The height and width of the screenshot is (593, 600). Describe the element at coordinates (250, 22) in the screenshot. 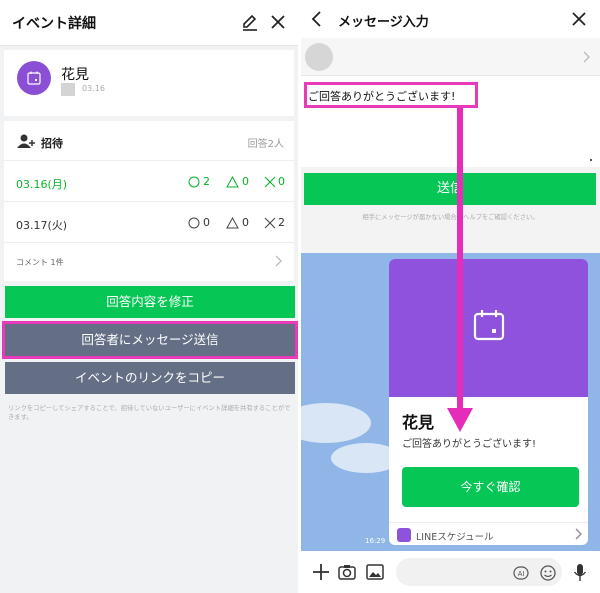

I see `pencil-icon` at that location.